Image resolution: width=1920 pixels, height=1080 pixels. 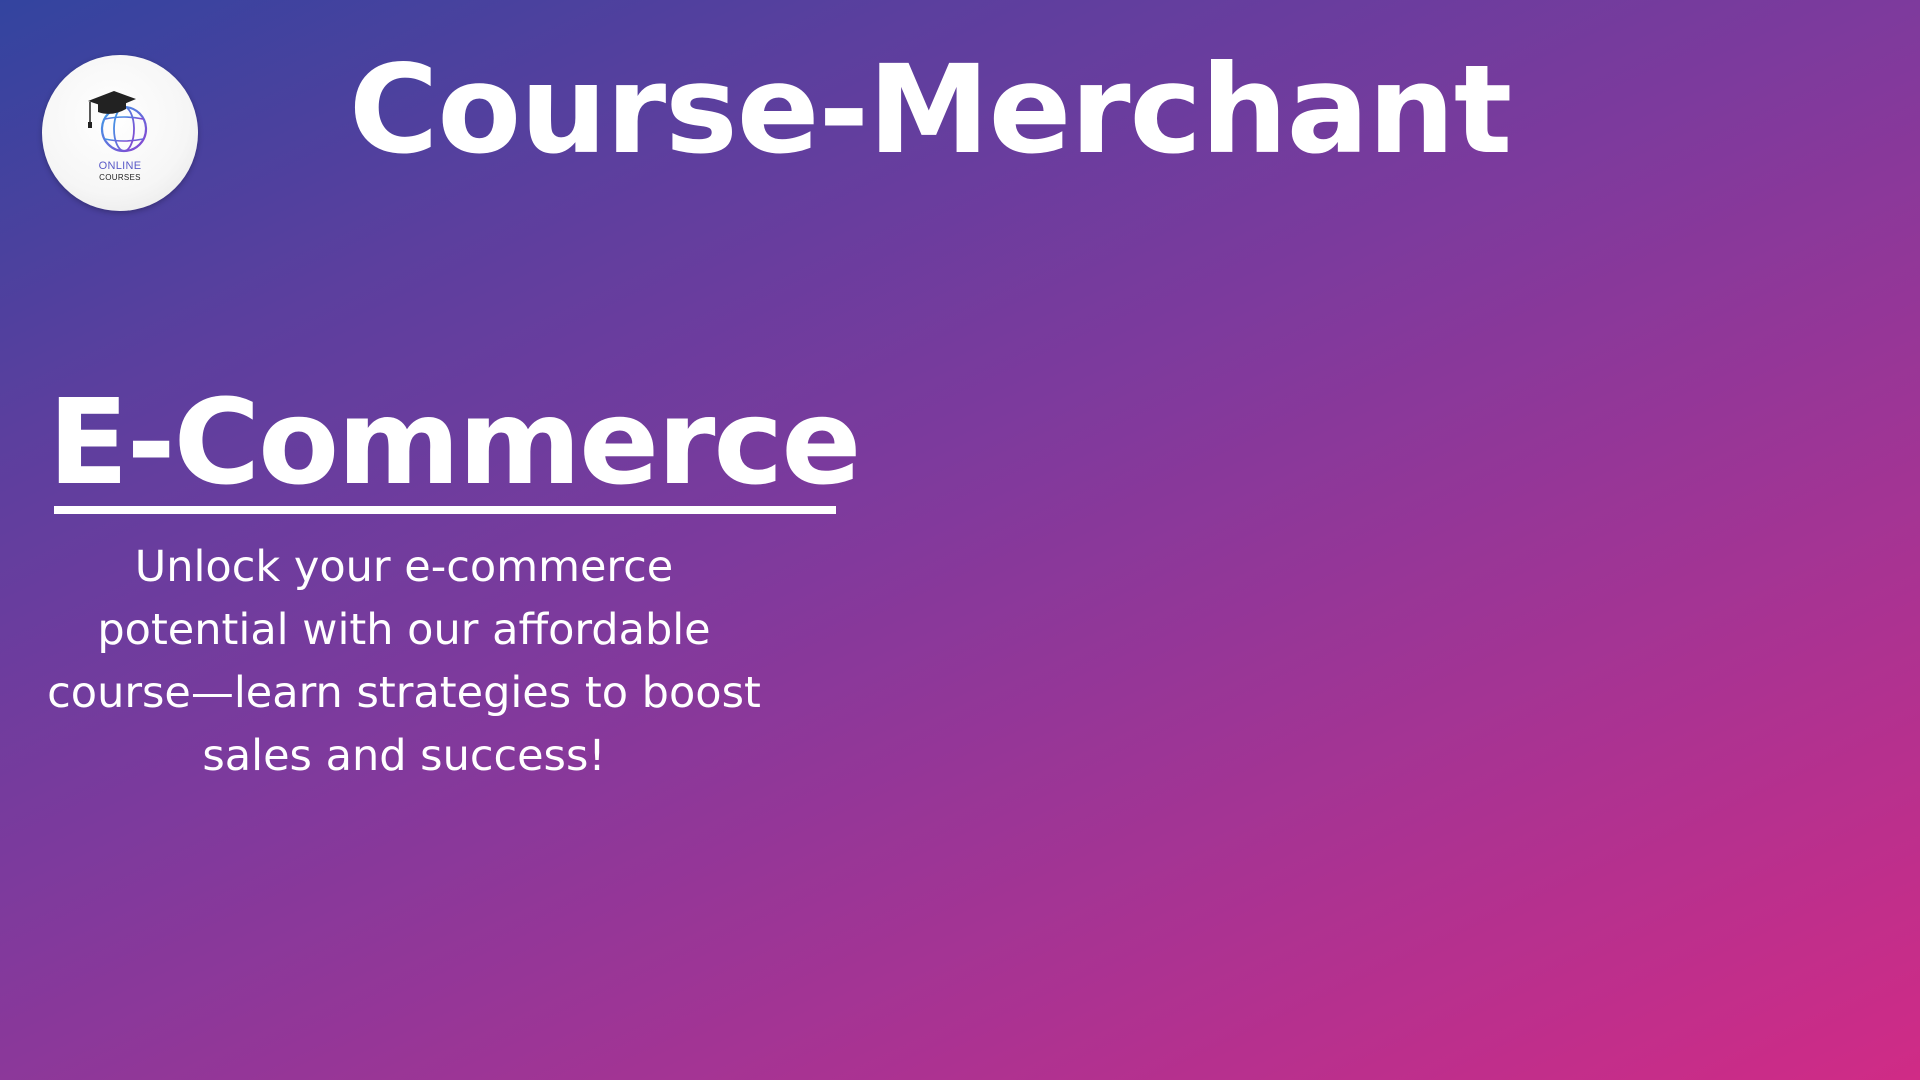 I want to click on online-courses-logo: ONLINE COURSES, so click(x=120, y=133).